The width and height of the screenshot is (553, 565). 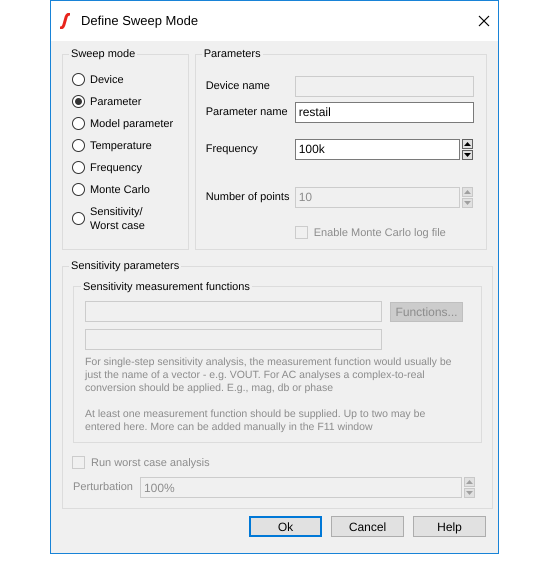 What do you see at coordinates (116, 167) in the screenshot?
I see `radio-label: Frequency` at bounding box center [116, 167].